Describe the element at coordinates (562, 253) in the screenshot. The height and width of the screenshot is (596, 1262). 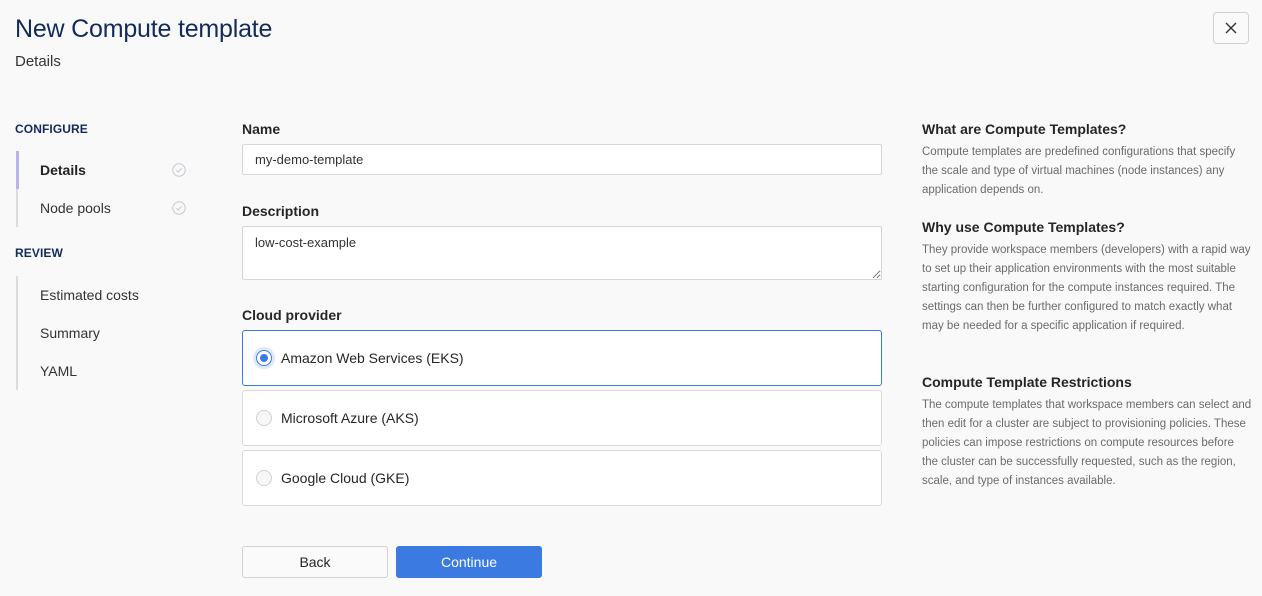
I see `description-textarea: low-cost-example` at that location.